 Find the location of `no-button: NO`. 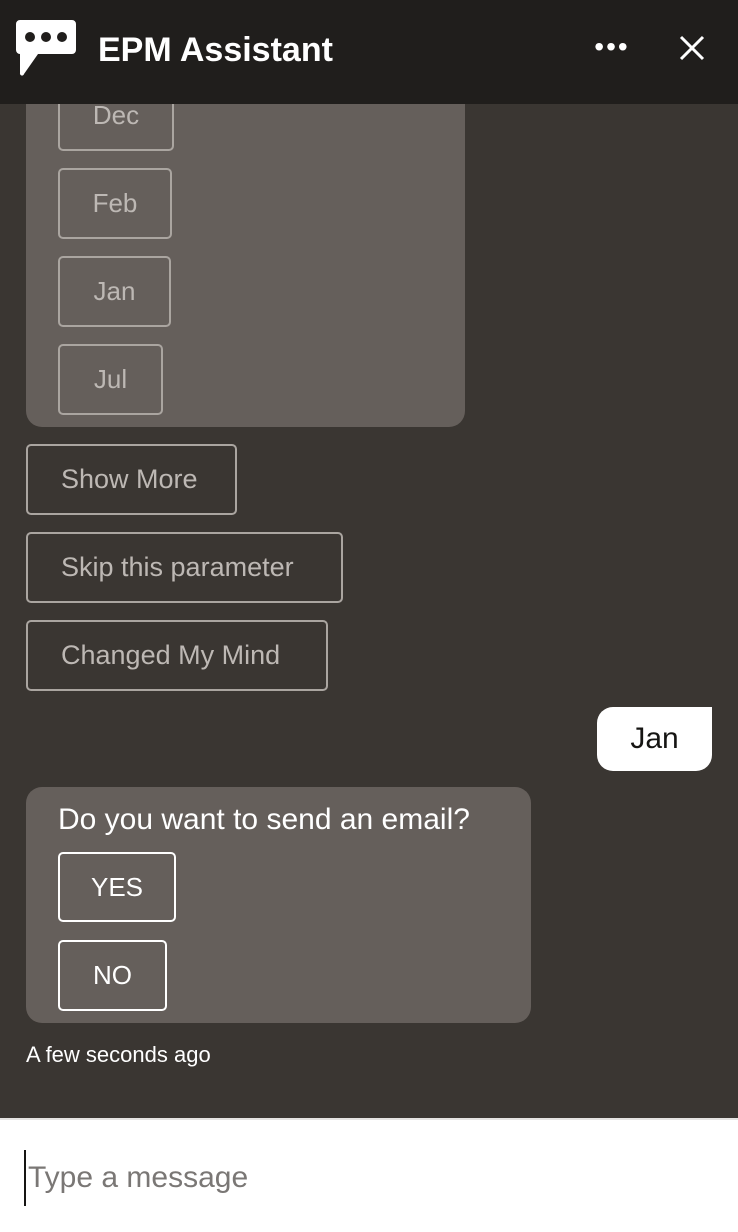

no-button: NO is located at coordinates (112, 975).